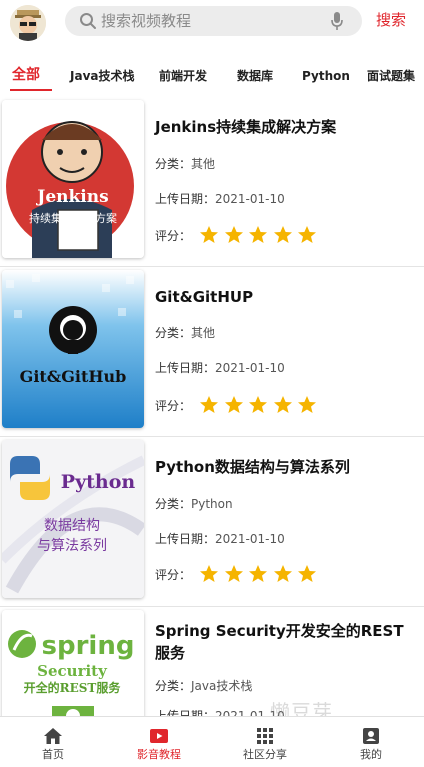 This screenshot has height=767, width=424. I want to click on search-input: 搜索视频教程, so click(213, 21).